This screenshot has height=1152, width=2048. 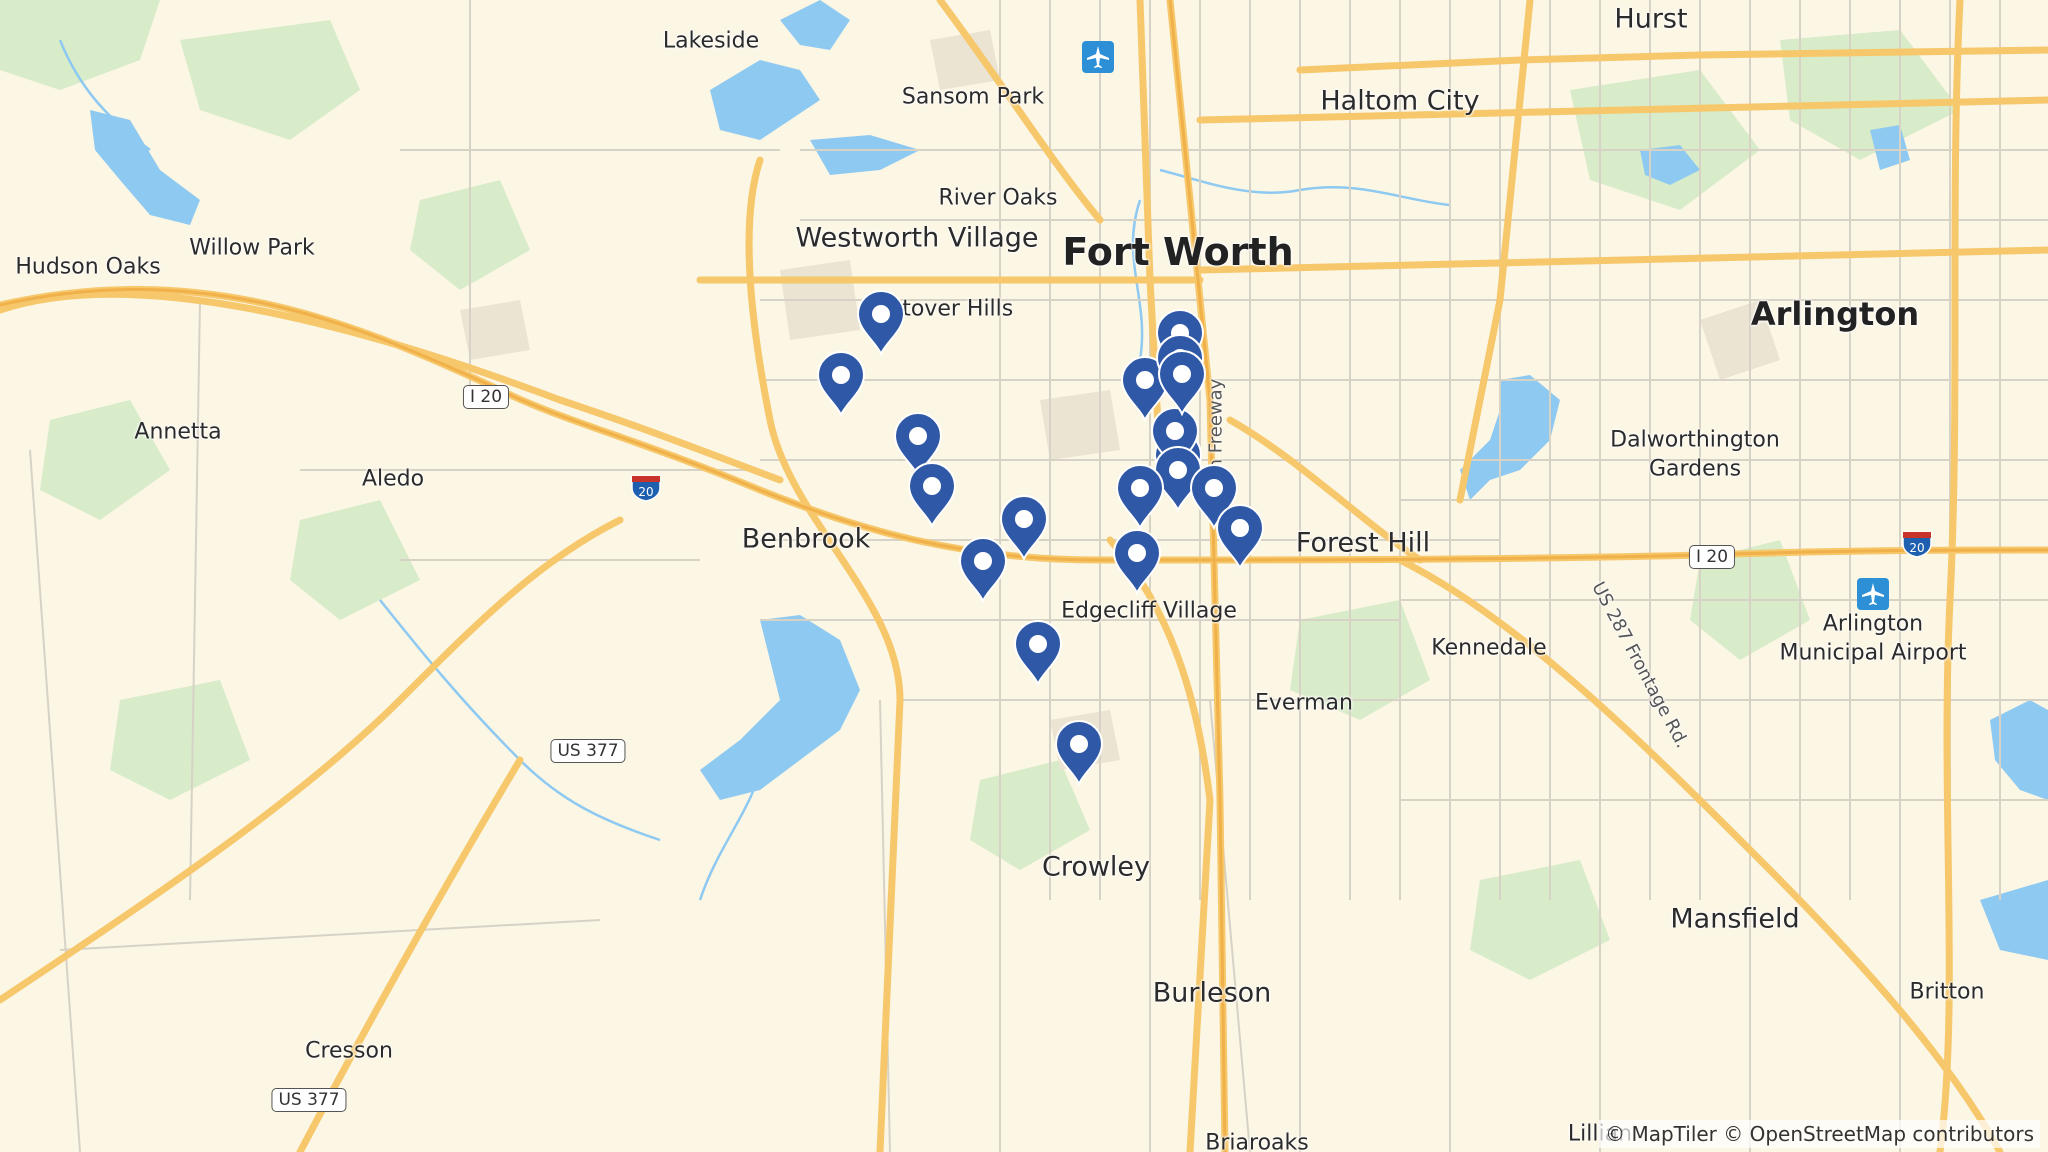 What do you see at coordinates (1873, 624) in the screenshot?
I see `label-arlington-municipal-airport: Arlington` at bounding box center [1873, 624].